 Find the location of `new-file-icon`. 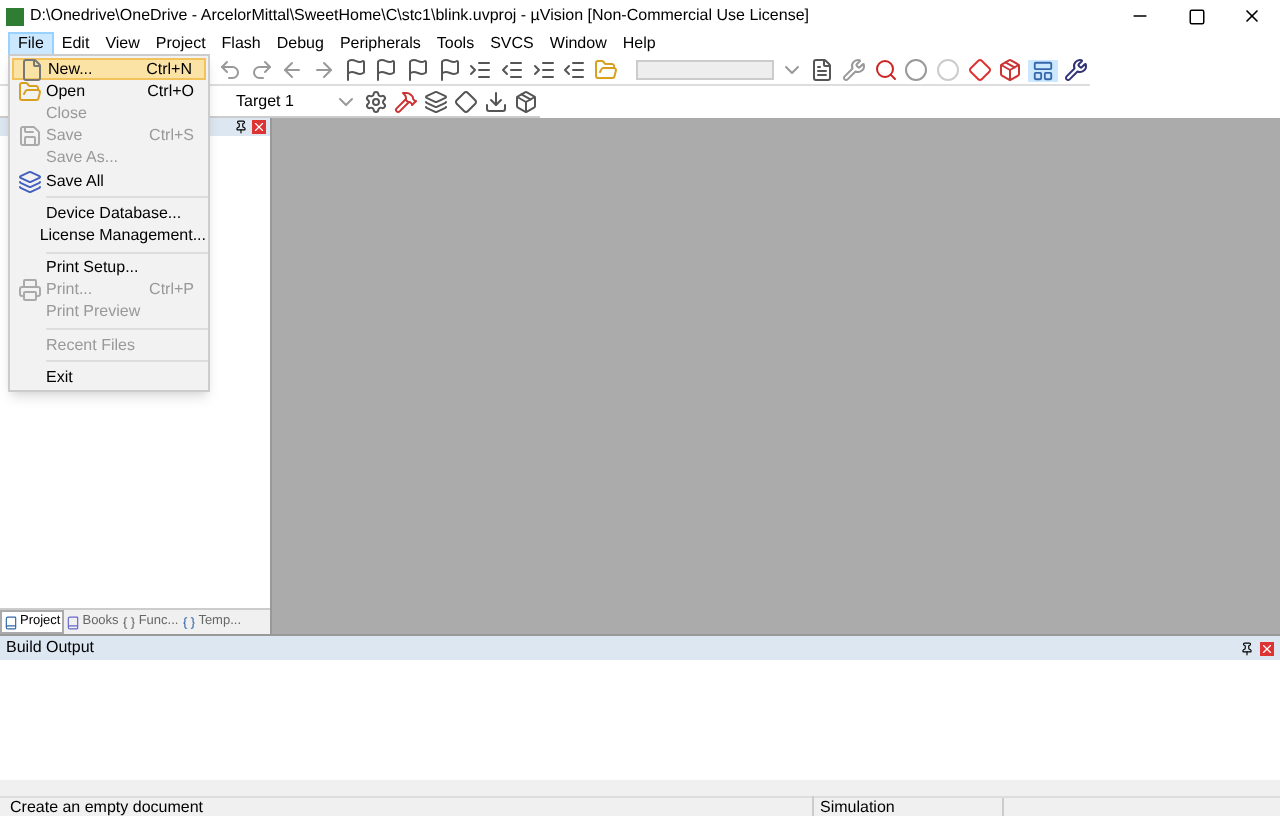

new-file-icon is located at coordinates (31, 69).